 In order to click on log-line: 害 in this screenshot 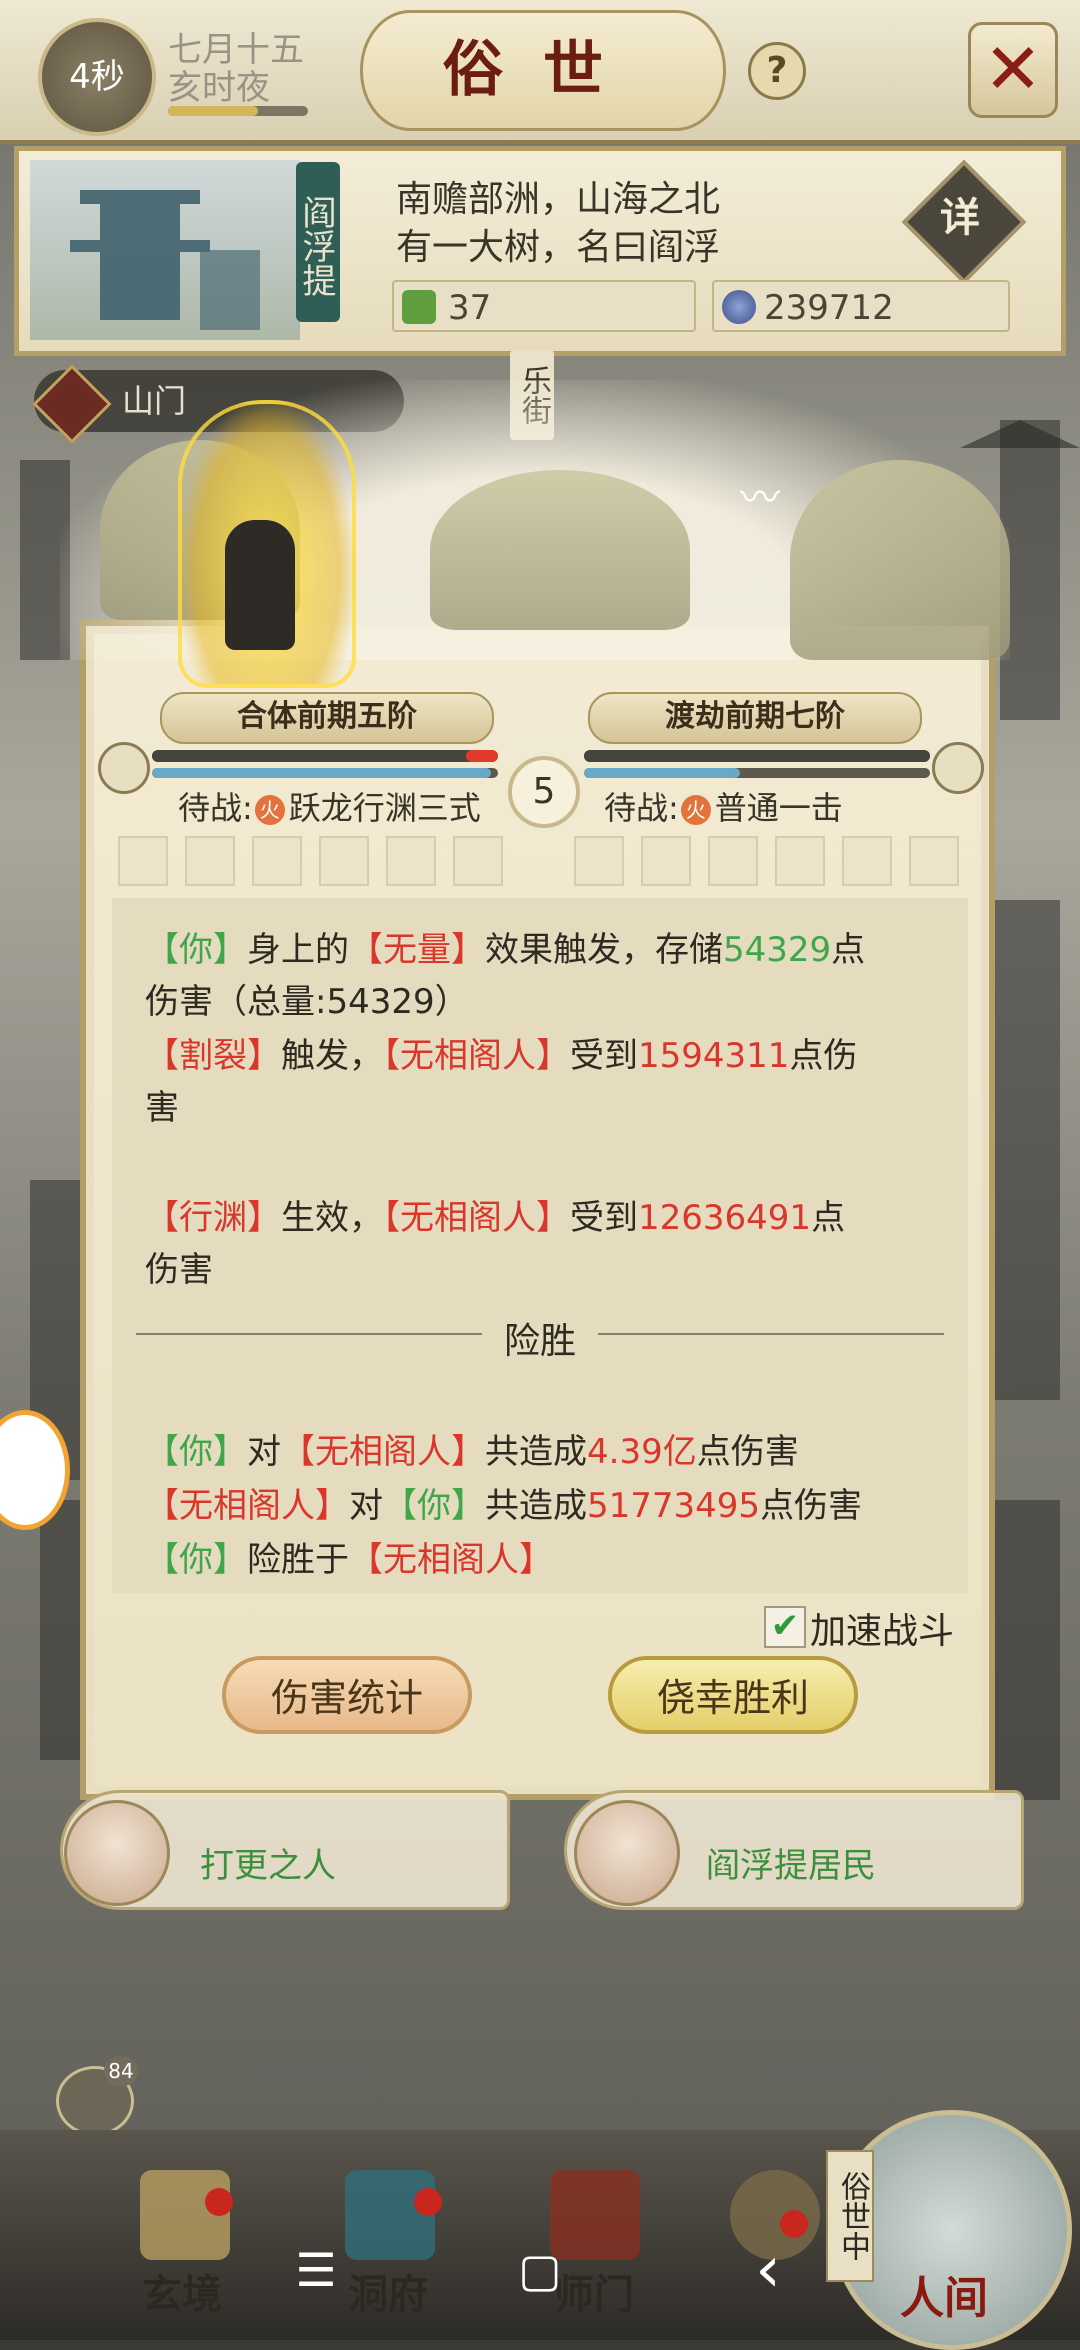, I will do `click(162, 1108)`.